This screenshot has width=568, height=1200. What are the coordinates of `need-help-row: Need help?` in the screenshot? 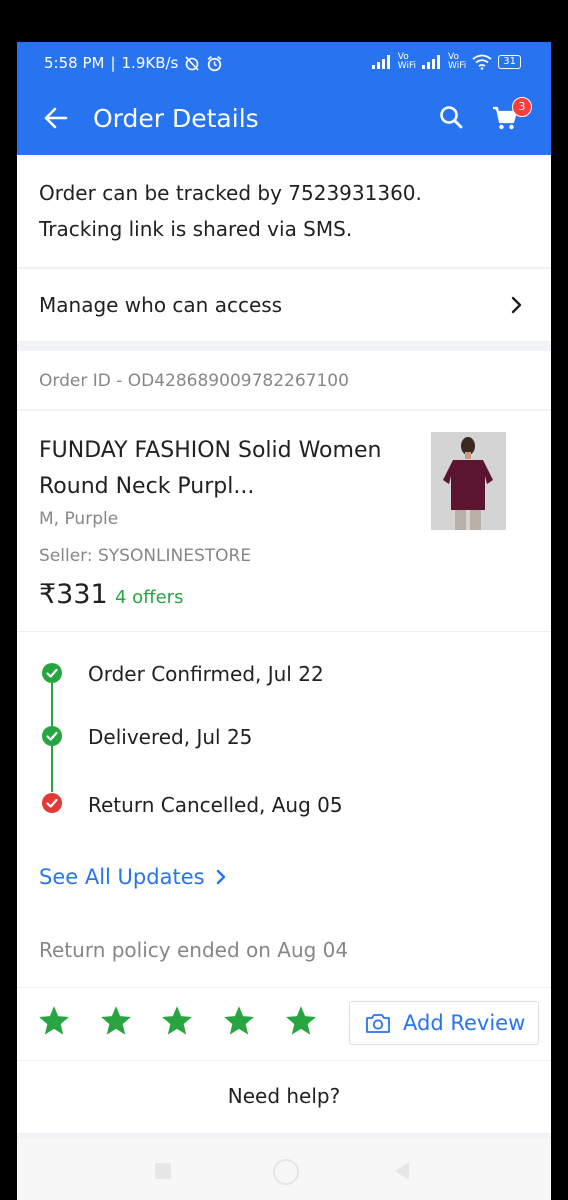 It's located at (284, 1096).